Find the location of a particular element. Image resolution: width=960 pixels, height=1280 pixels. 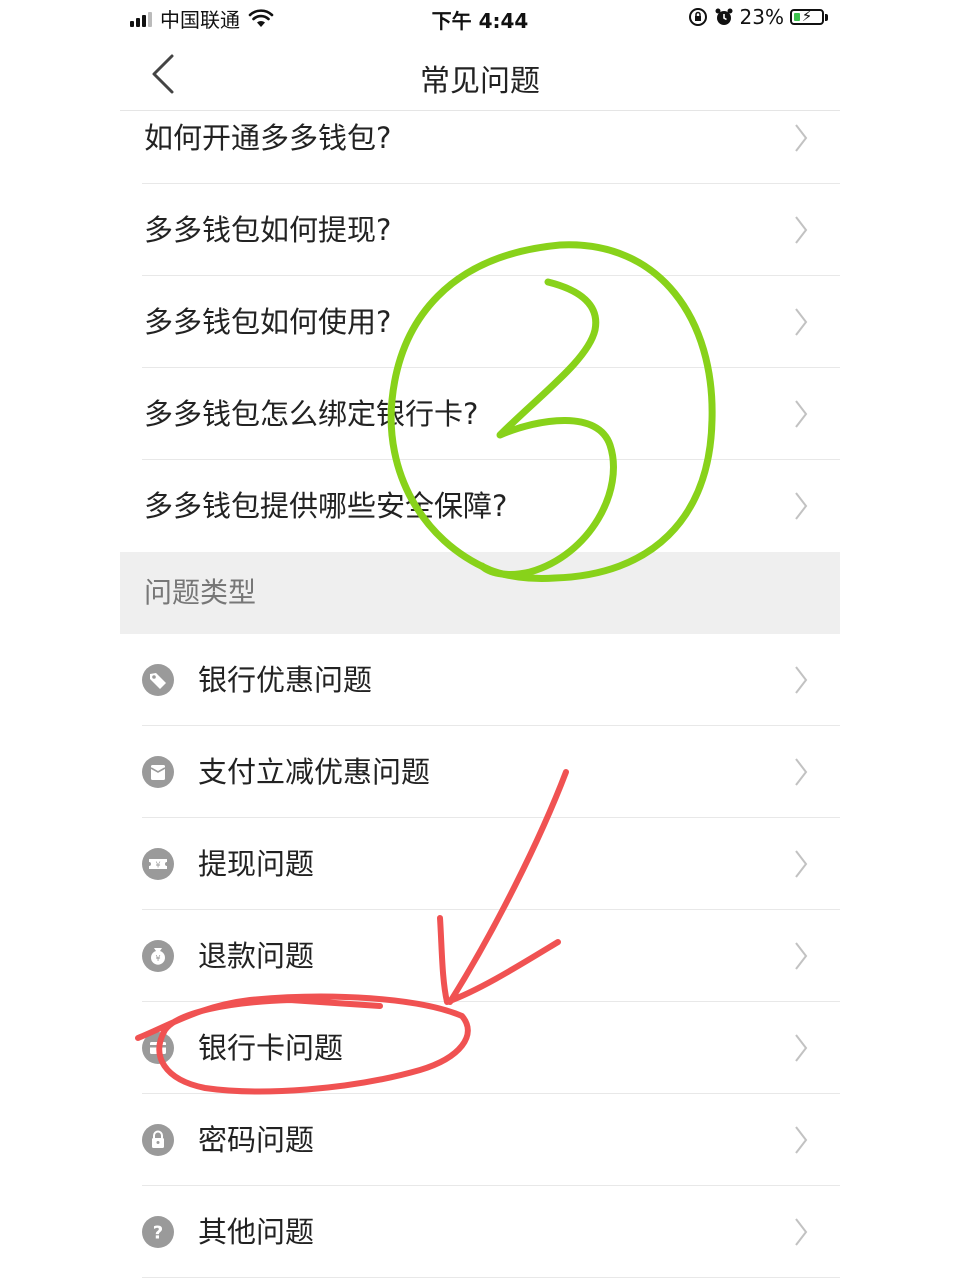

carrier-name: 中国联通 is located at coordinates (200, 20).